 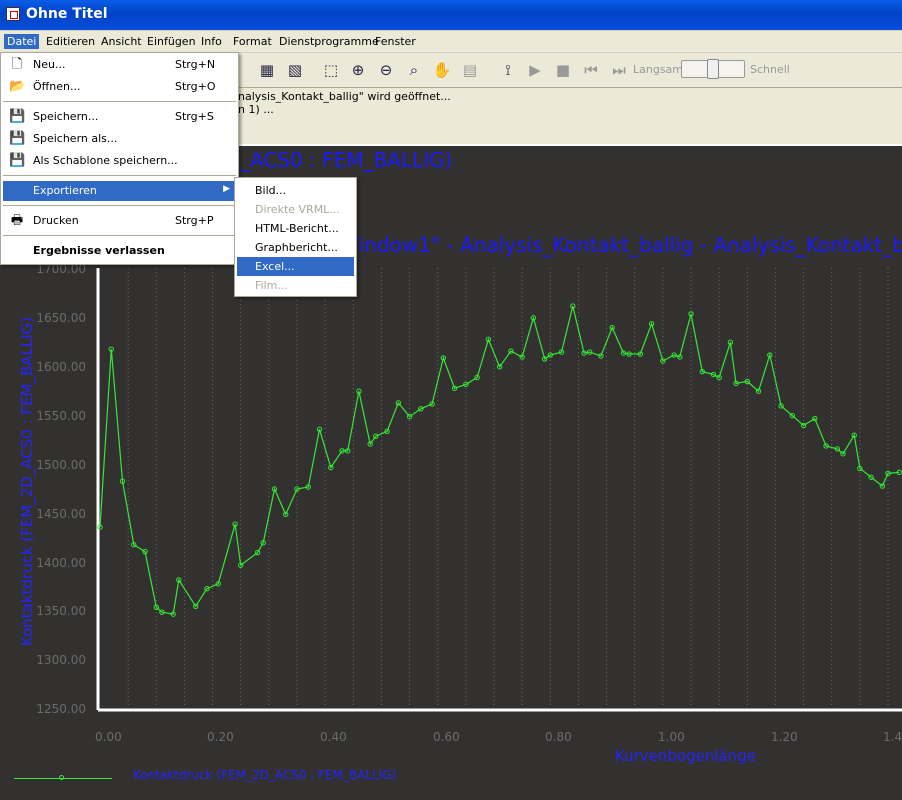 What do you see at coordinates (358, 70) in the screenshot?
I see `zoom-in-icon: ⊕` at bounding box center [358, 70].